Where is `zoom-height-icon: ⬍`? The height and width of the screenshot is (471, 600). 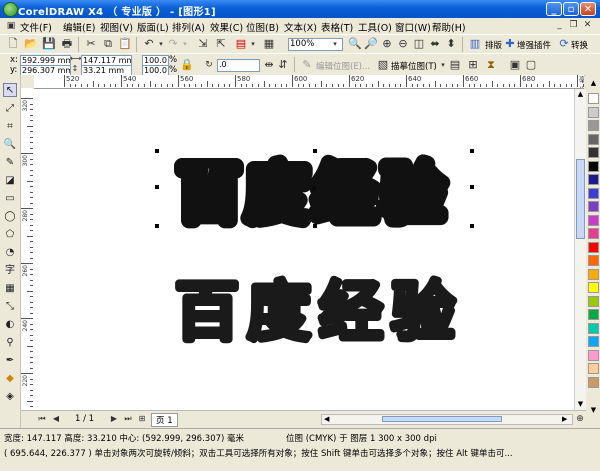 zoom-height-icon: ⬍ is located at coordinates (451, 44).